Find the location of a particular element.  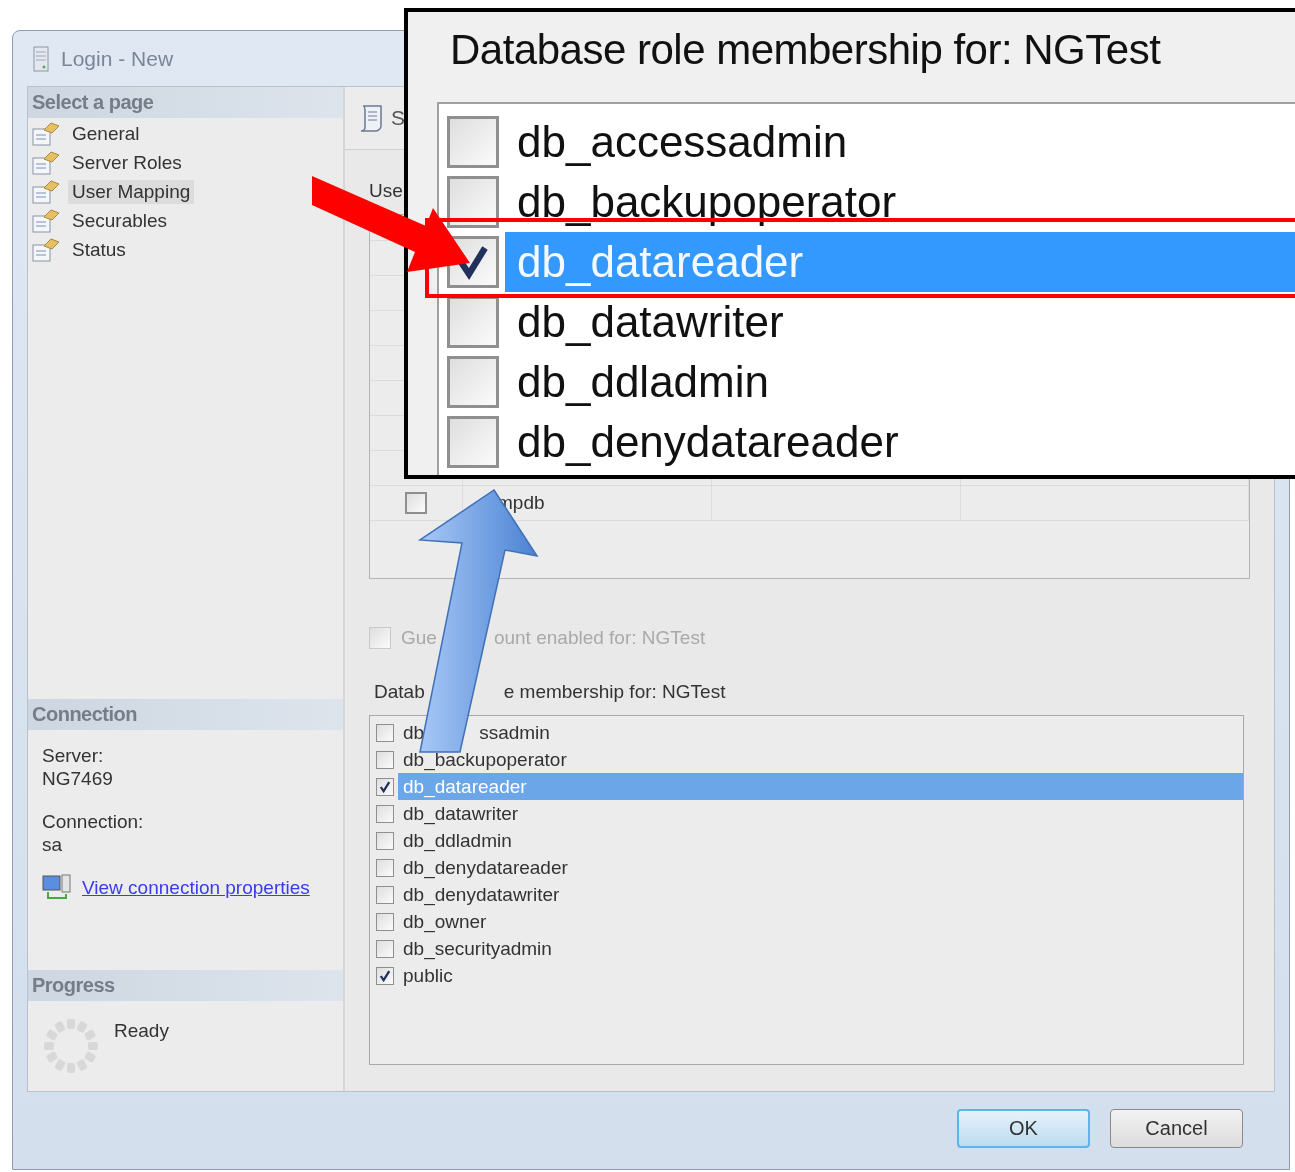

dialog-button: Cancel is located at coordinates (1176, 1128).